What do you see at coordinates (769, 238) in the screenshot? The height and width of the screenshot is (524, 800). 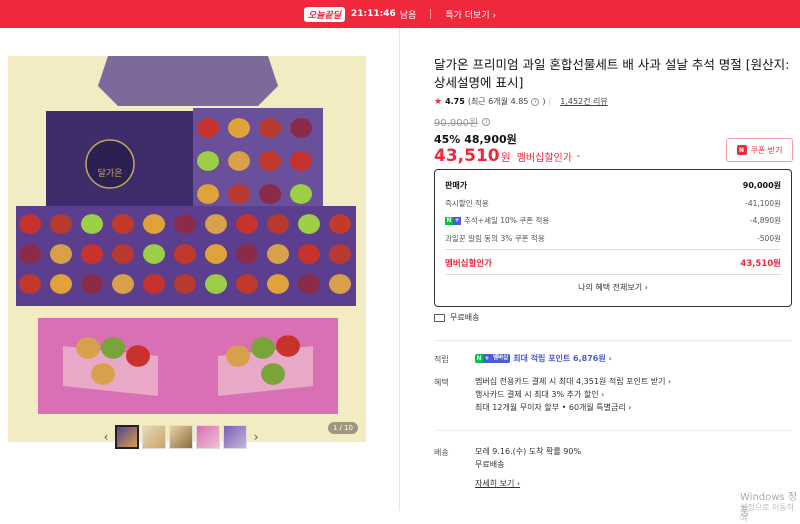 I see `discount-row-value: -500원` at bounding box center [769, 238].